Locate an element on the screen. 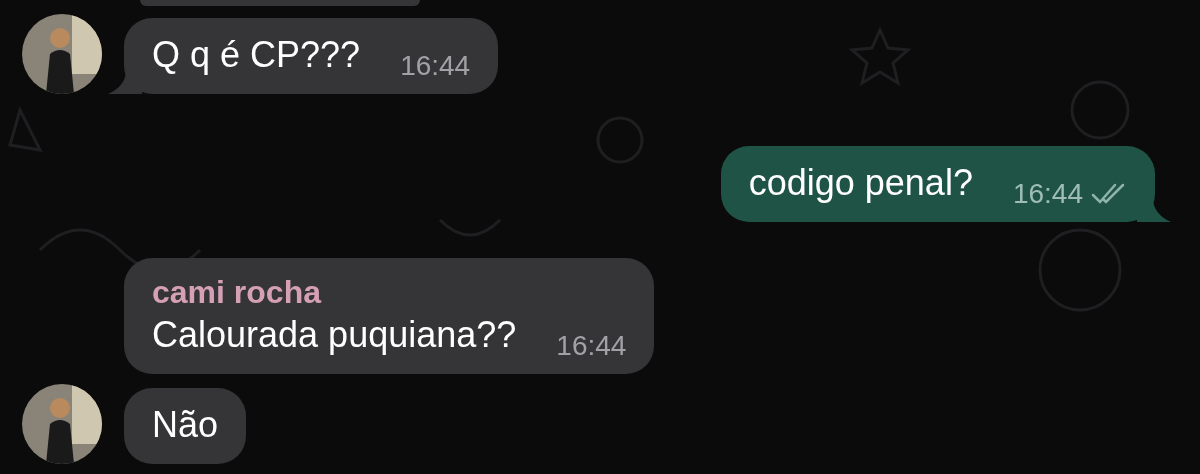 This screenshot has height=474, width=1200. message-text: codigo penal? is located at coordinates (860, 183).